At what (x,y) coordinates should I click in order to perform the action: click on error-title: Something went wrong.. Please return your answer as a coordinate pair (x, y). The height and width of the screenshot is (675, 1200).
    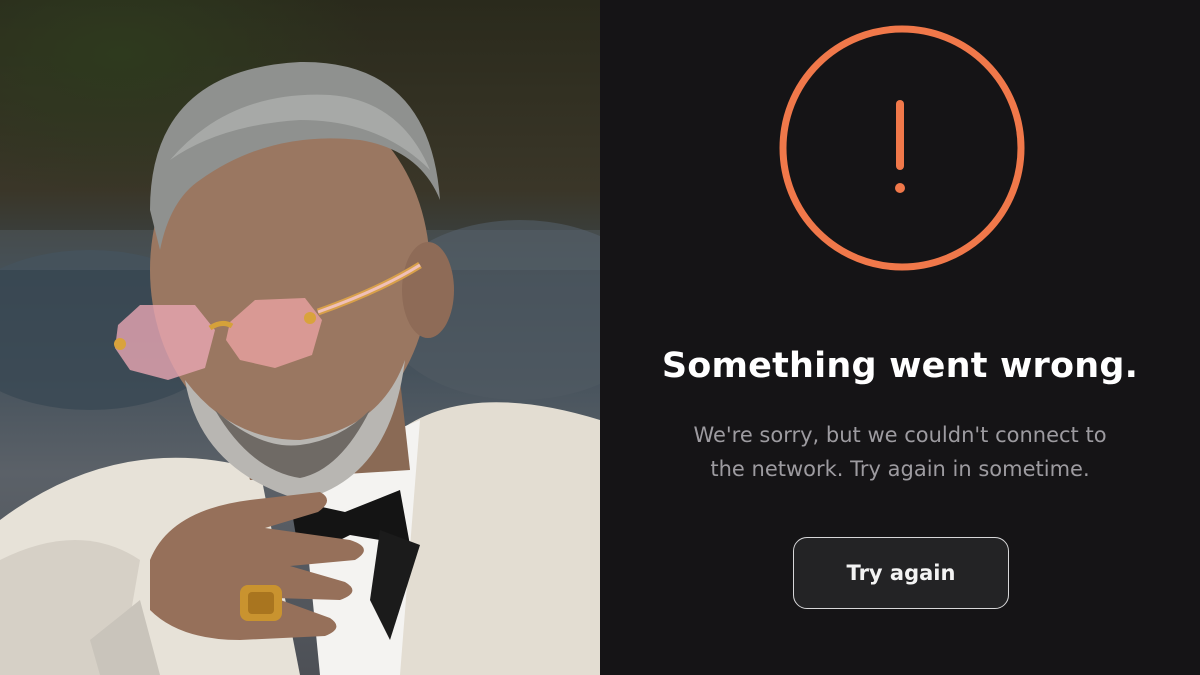
    Looking at the image, I should click on (900, 366).